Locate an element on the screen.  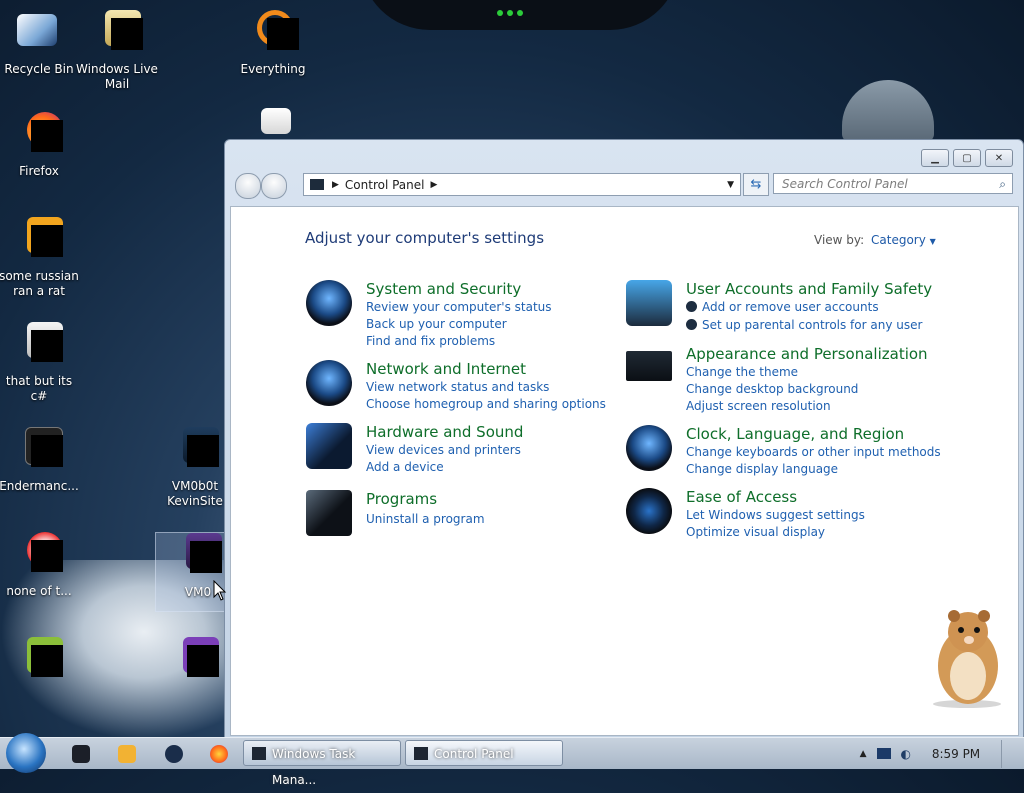
minimize-button: ▁ is located at coordinates (935, 158).